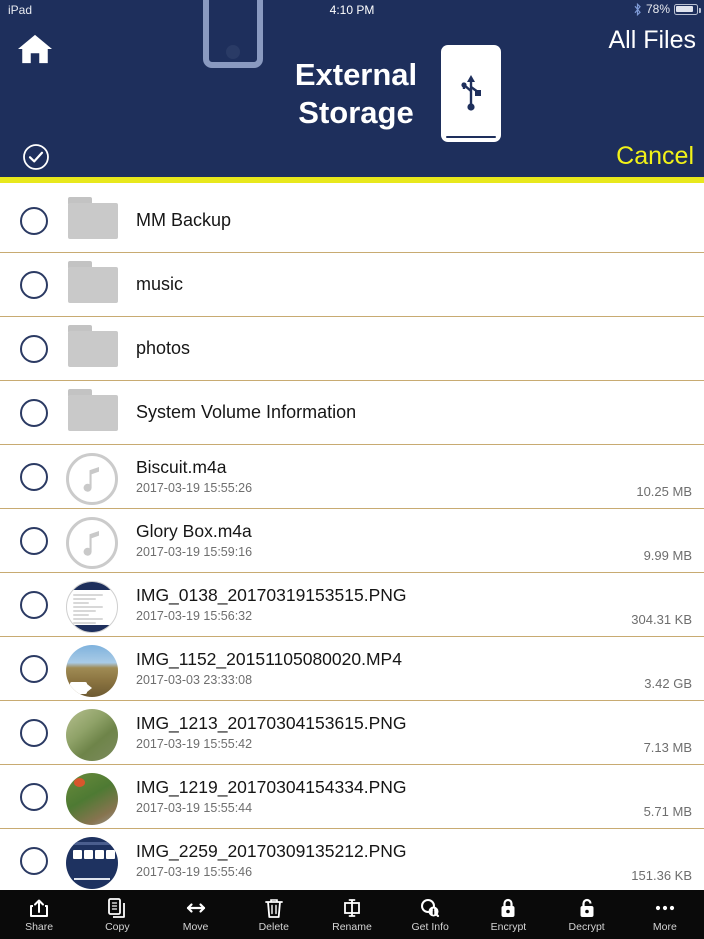 Image resolution: width=704 pixels, height=939 pixels. Describe the element at coordinates (667, 811) in the screenshot. I see `file-size: 5.71 MB` at that location.